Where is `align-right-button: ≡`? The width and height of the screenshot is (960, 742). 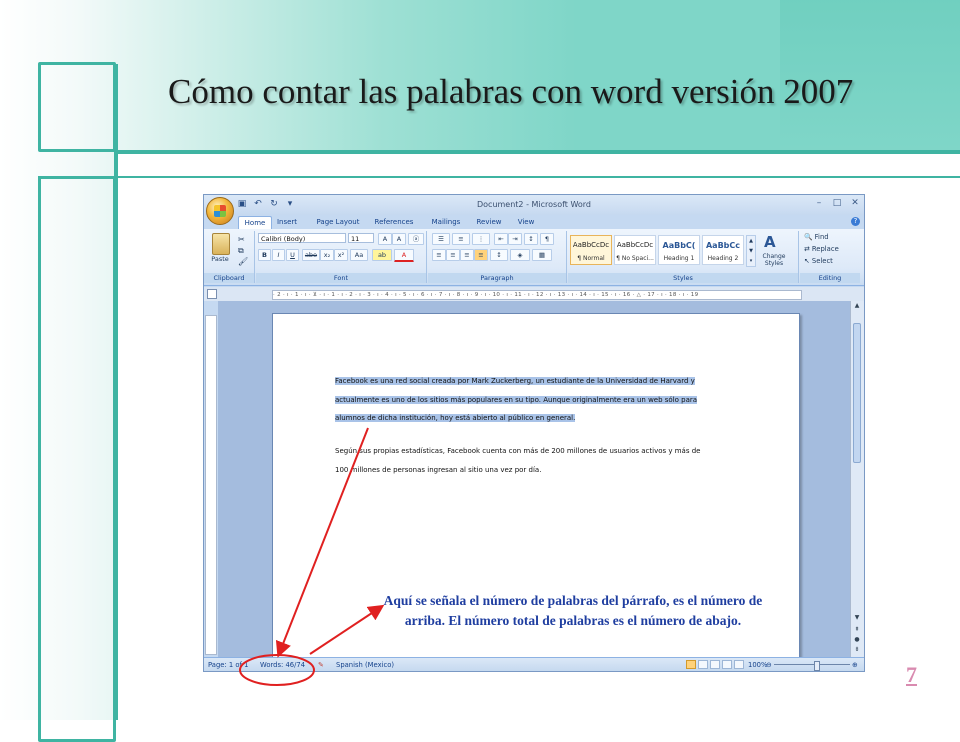
align-right-button: ≡ is located at coordinates (467, 255).